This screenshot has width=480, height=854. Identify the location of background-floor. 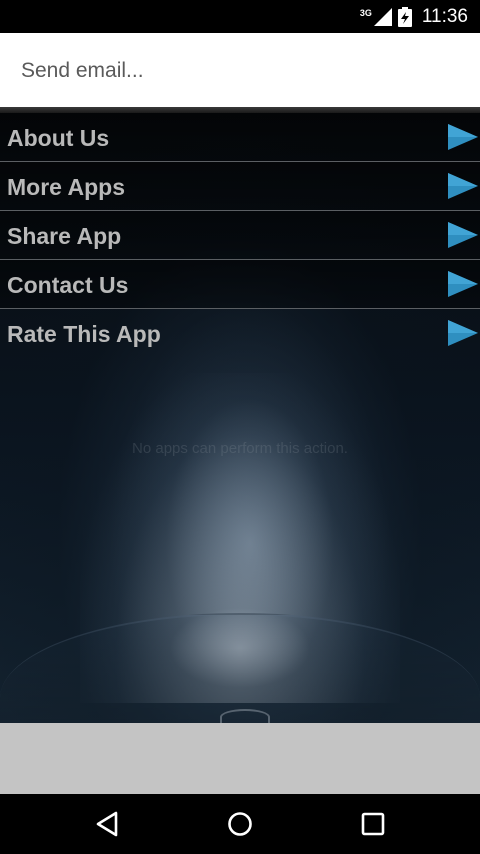
(240, 668).